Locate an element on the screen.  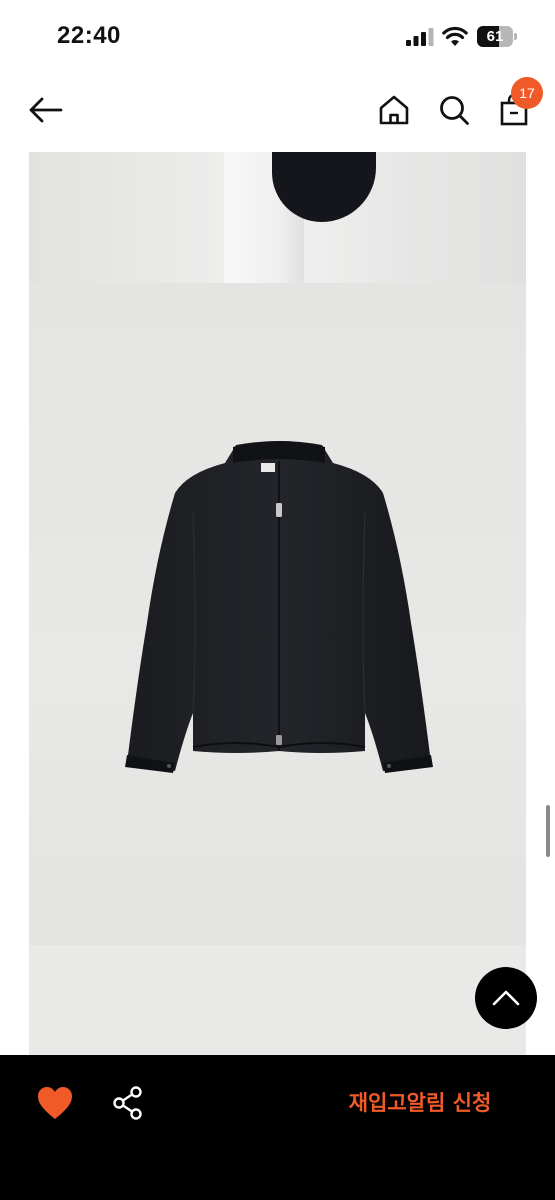
chevron-up-icon is located at coordinates (506, 998).